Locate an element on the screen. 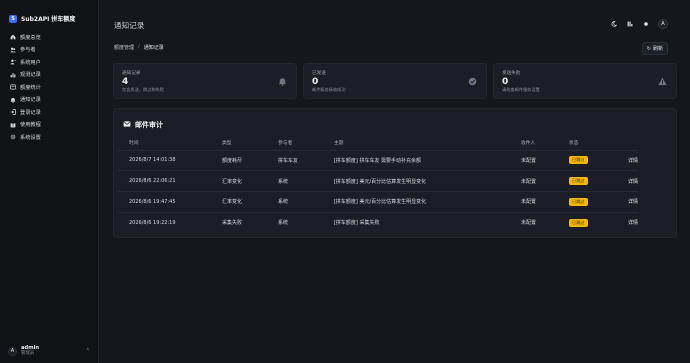 The image size is (690, 363). sidebar-item-stats: 额度统计 is located at coordinates (50, 87).